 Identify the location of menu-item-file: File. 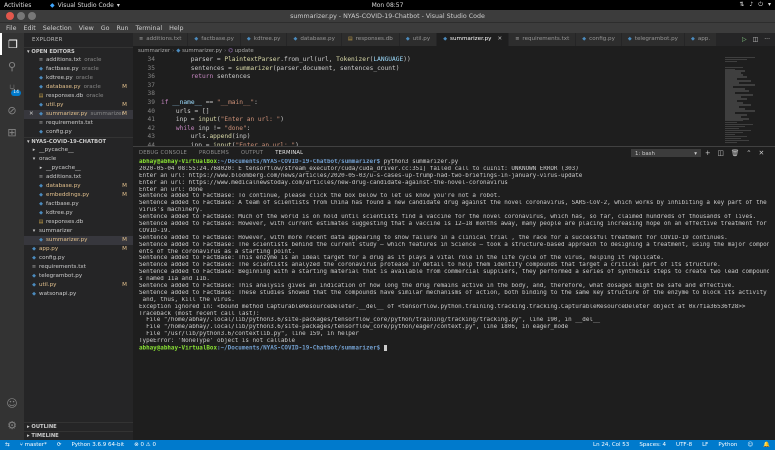
(11, 28).